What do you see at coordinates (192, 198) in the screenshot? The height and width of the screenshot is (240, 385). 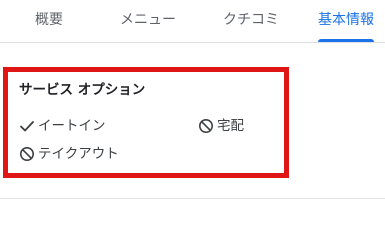 I see `divider` at bounding box center [192, 198].